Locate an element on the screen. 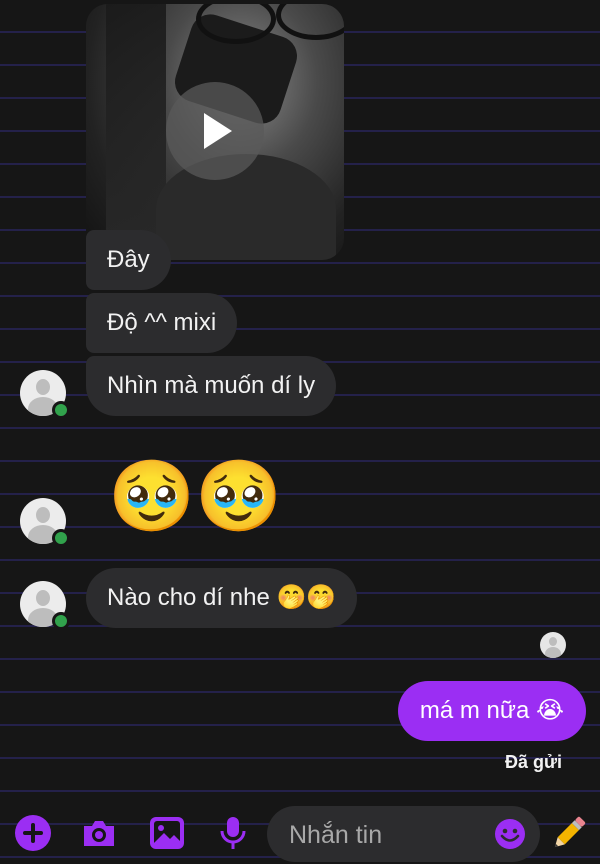  video-message-thumbnail is located at coordinates (215, 132).